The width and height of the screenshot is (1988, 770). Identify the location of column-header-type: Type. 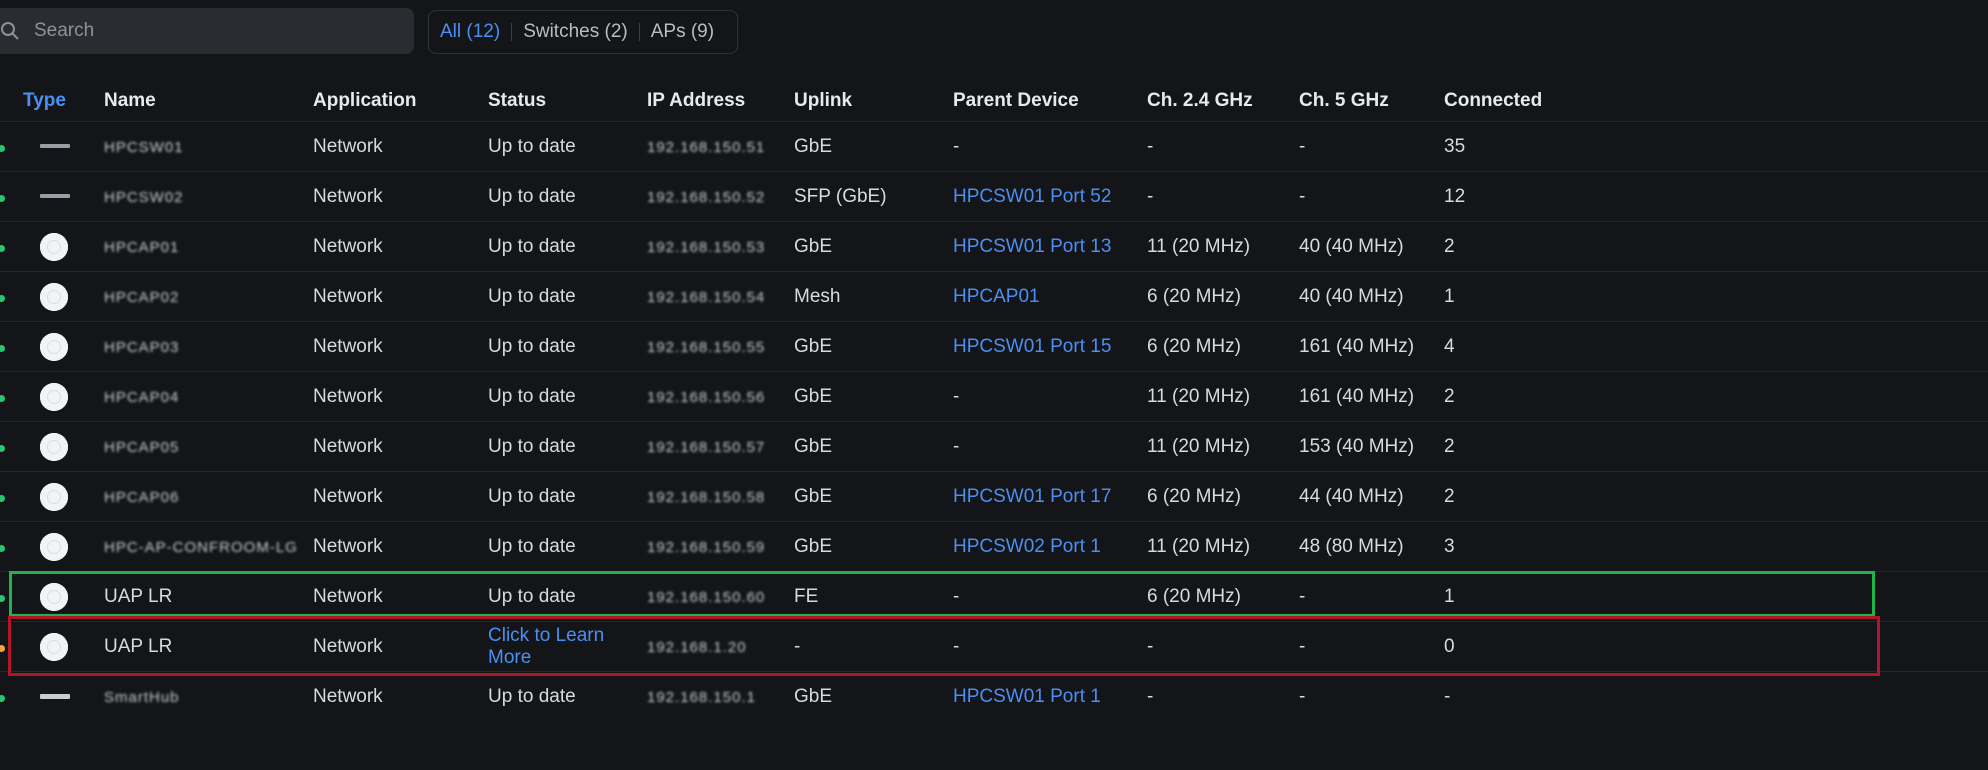
(52, 101).